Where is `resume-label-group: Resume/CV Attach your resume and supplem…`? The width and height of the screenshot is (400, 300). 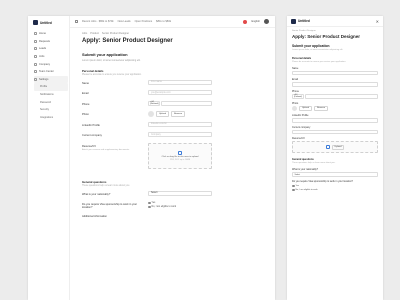
resume-label-group: Resume/CV Attach your resume and supplem… is located at coordinates (115, 147).